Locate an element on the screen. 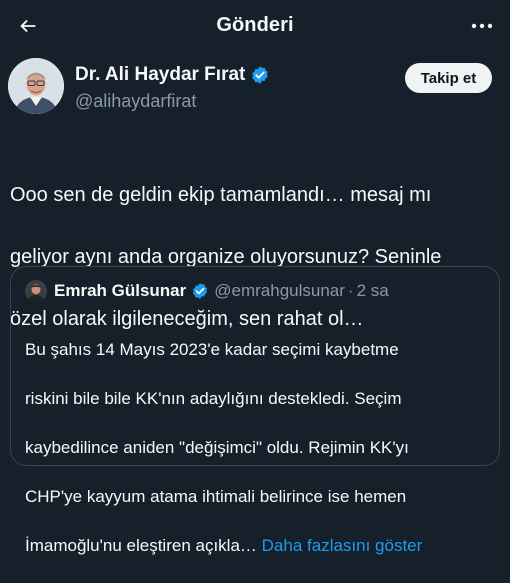  quoted-tweet-header: Emrah Gülsunar @emrahgulsunar · 2 sa is located at coordinates (221, 291).